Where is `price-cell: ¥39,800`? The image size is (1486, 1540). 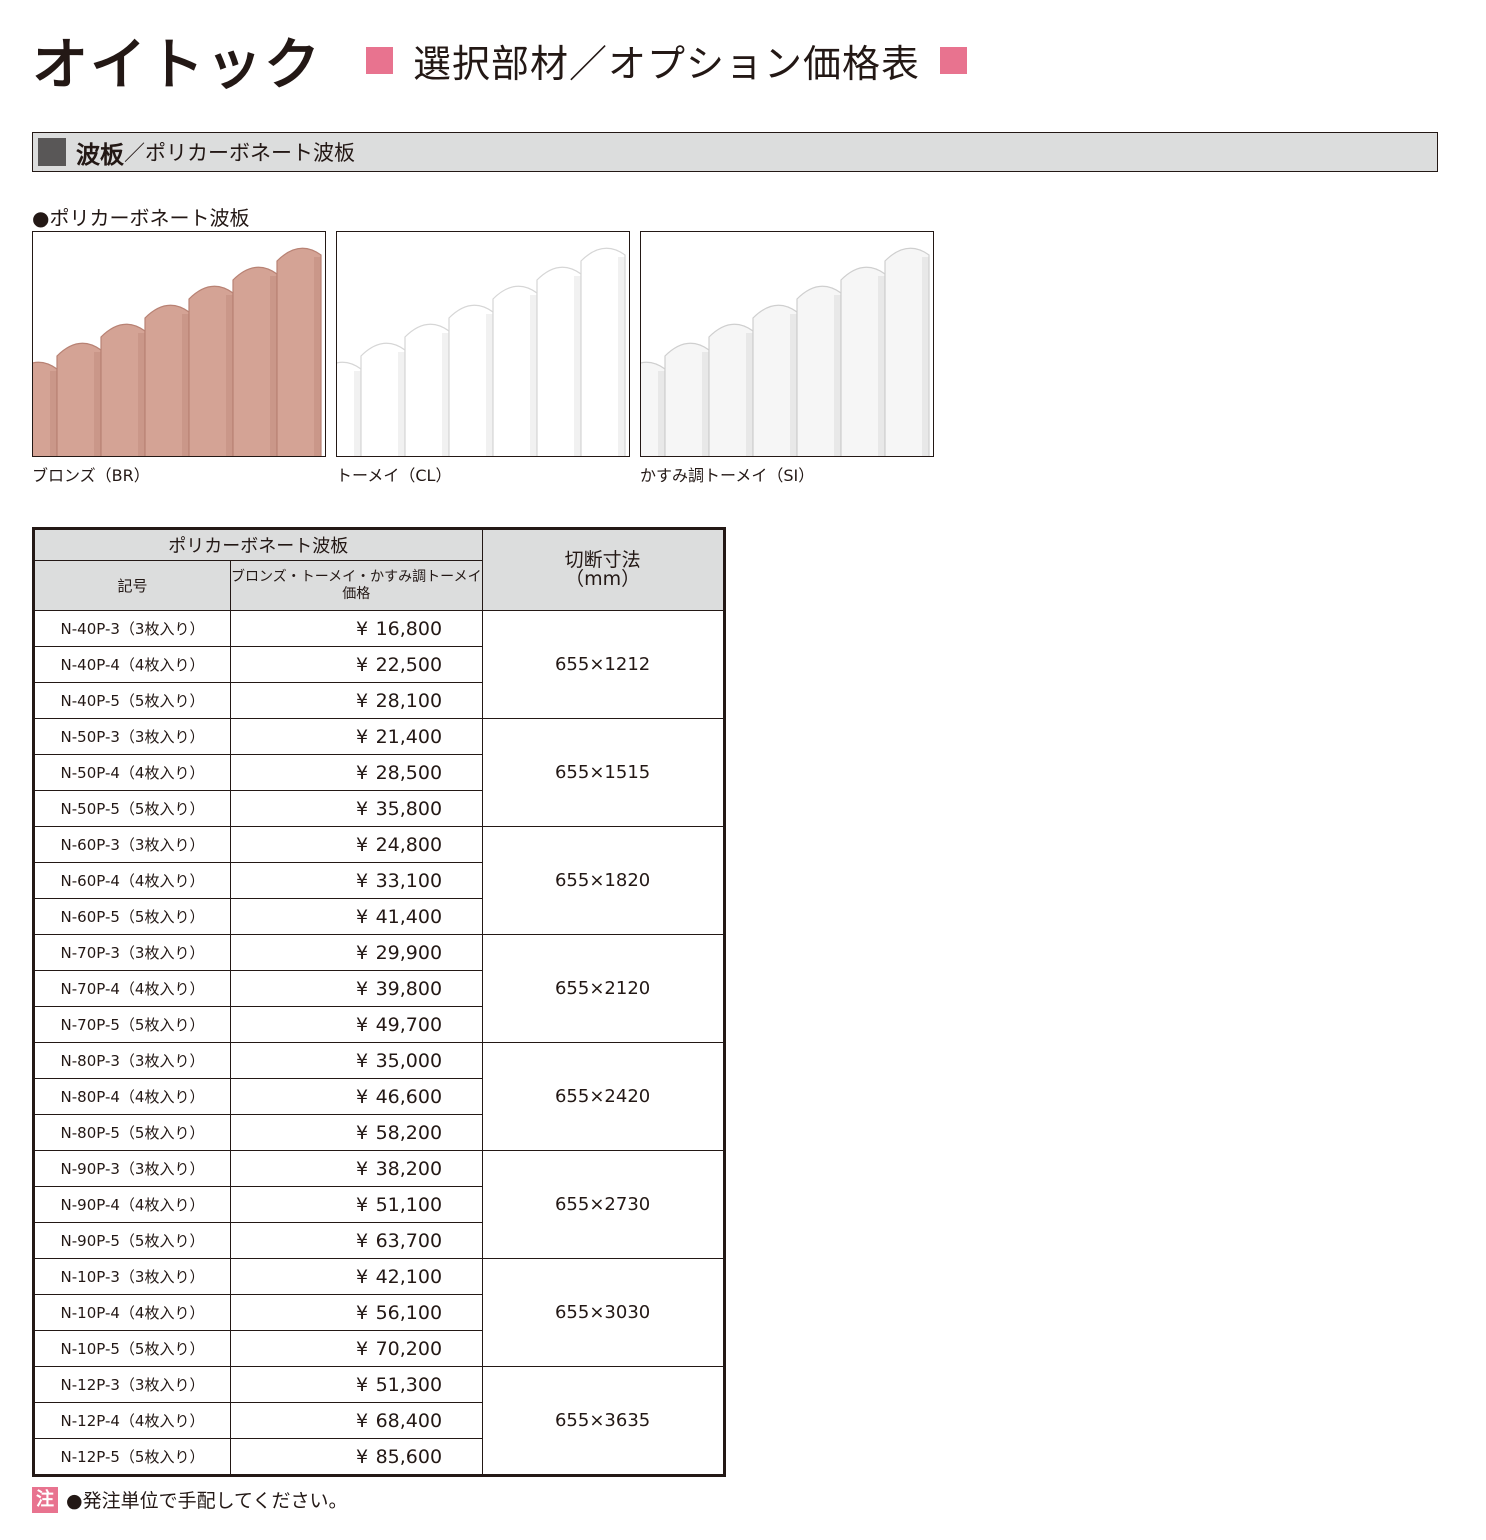
price-cell: ¥39,800 is located at coordinates (356, 988).